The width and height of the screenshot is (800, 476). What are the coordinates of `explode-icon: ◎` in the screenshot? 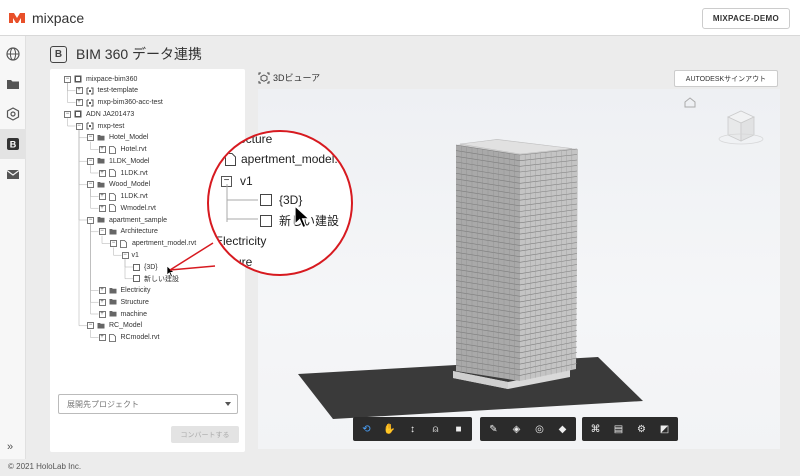 It's located at (539, 429).